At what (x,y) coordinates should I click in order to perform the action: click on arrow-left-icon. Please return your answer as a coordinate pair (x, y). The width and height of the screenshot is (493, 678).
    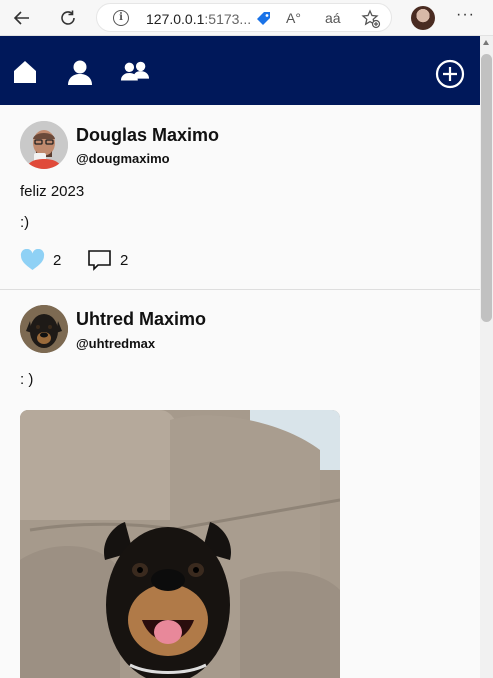
    Looking at the image, I should click on (21, 18).